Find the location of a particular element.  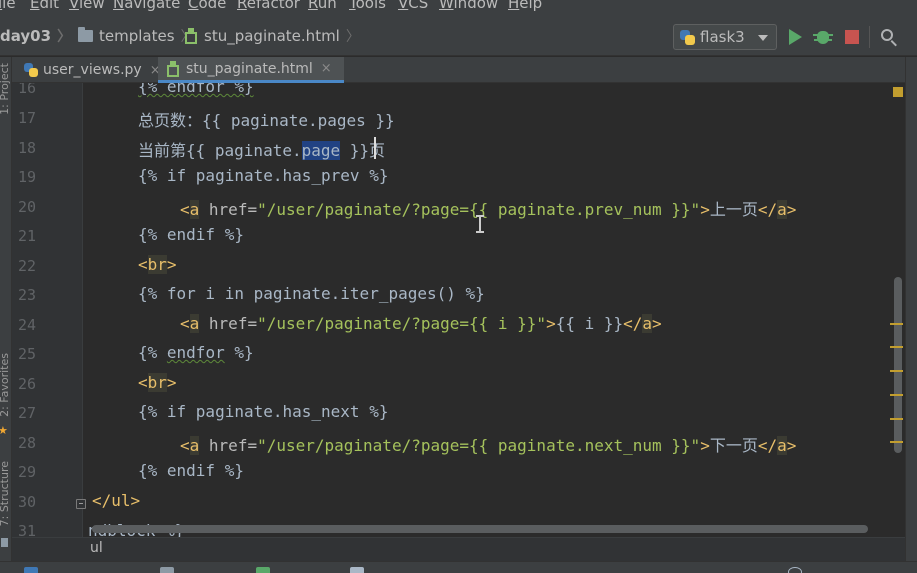

menu-help: Help is located at coordinates (525, 6).